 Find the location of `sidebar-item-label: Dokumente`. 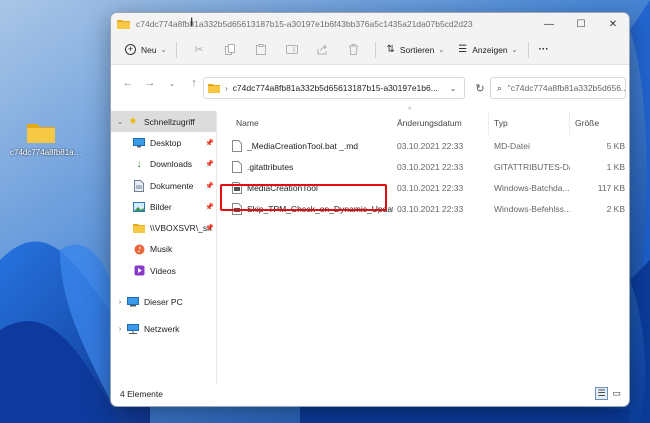

sidebar-item-label: Dokumente is located at coordinates (172, 185).